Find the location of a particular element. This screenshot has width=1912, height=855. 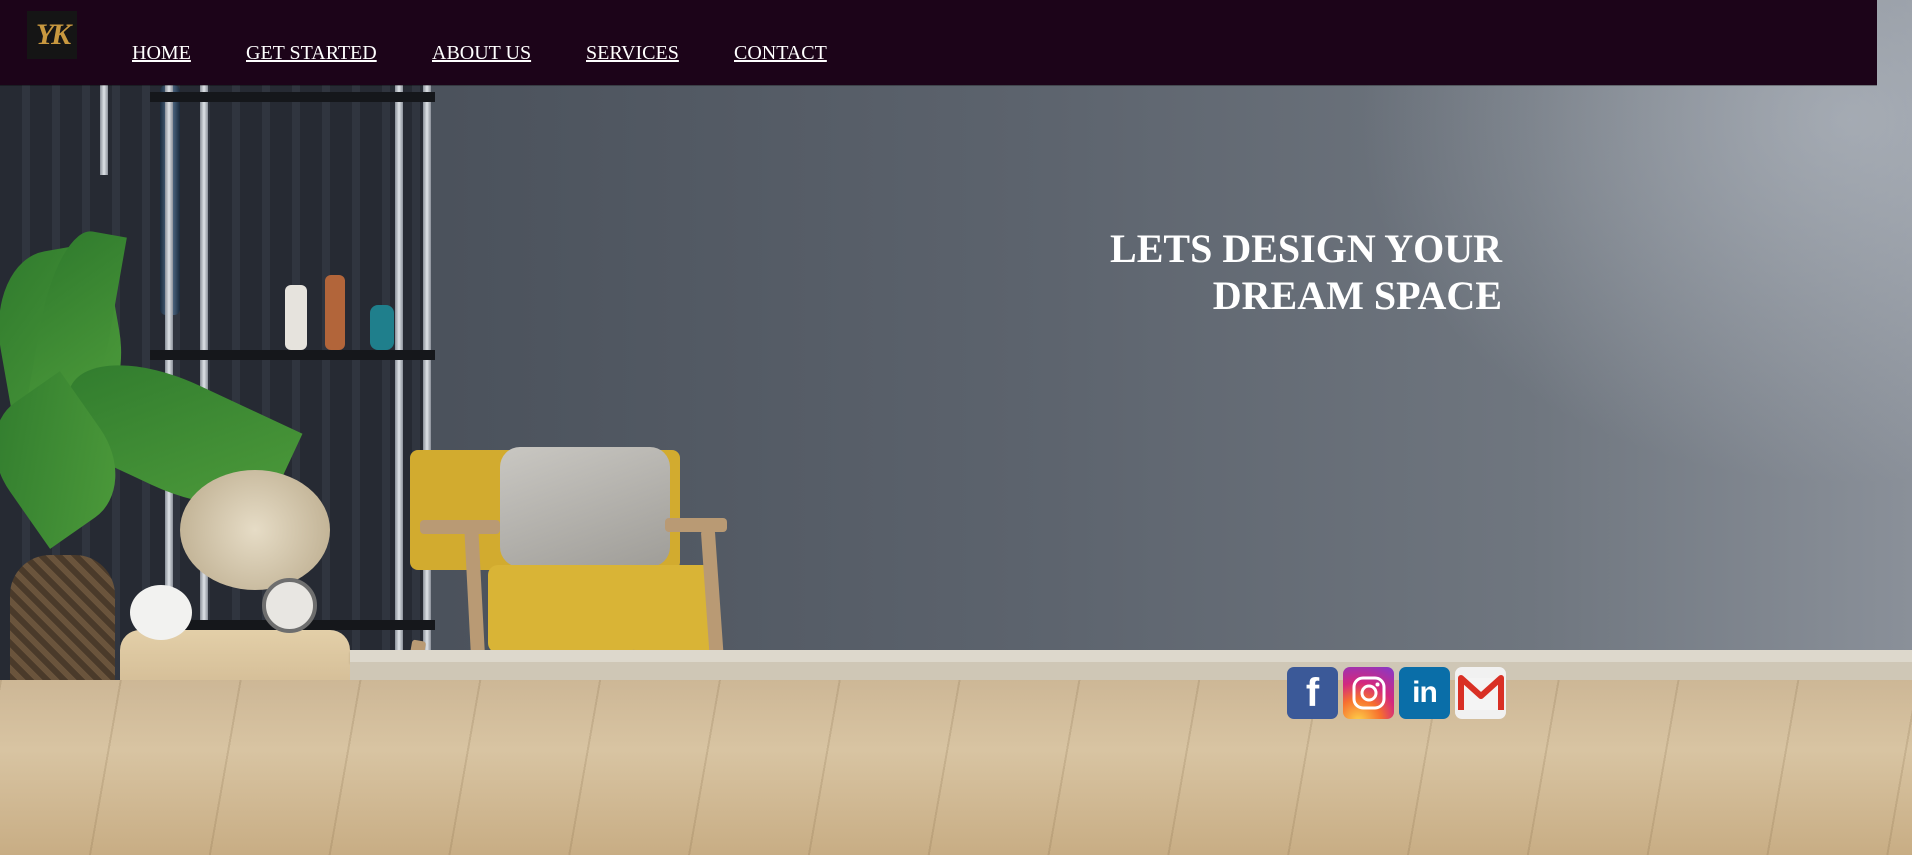

social-links: f in is located at coordinates (1396, 693).